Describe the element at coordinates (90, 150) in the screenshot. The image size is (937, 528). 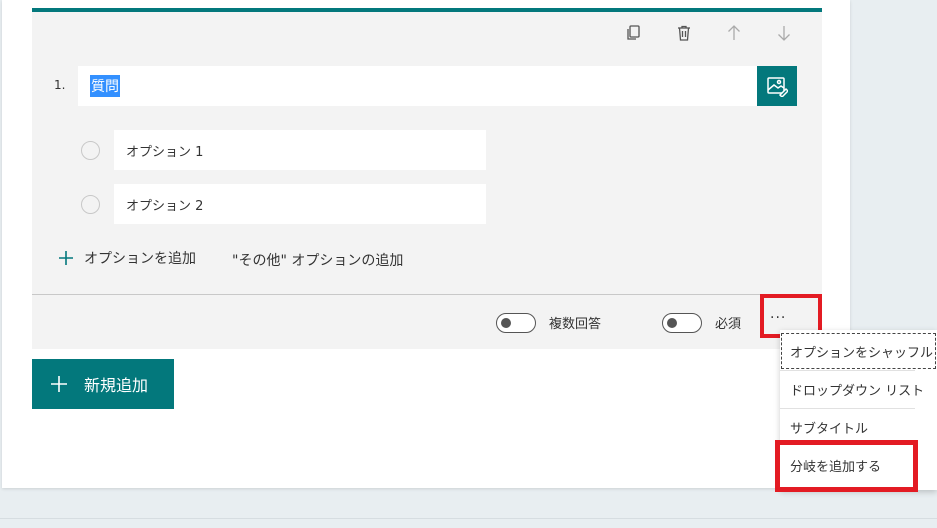
I see `option-1-radio` at that location.